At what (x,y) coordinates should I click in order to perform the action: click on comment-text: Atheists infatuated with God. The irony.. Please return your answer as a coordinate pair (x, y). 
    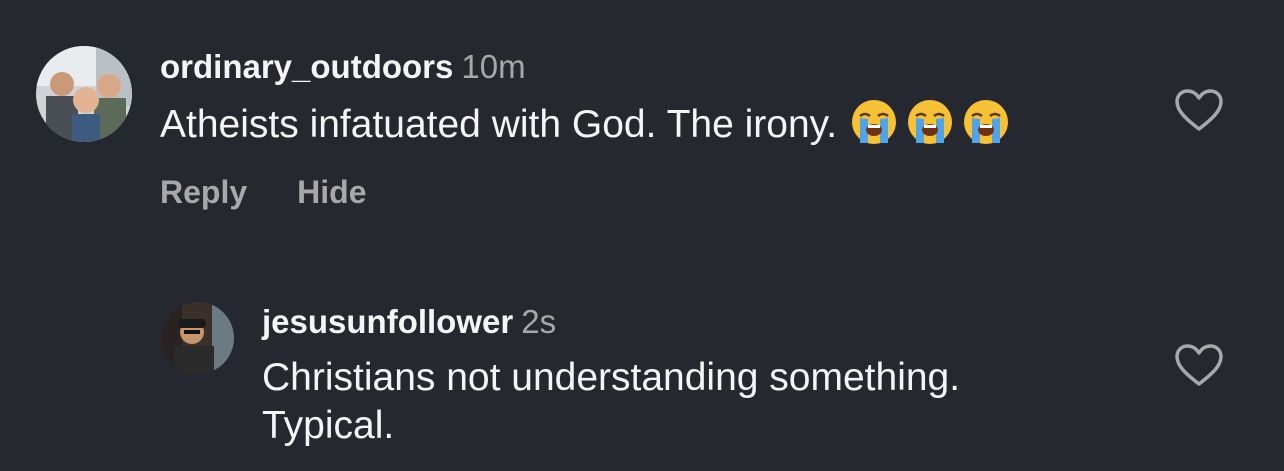
    Looking at the image, I should click on (589, 128).